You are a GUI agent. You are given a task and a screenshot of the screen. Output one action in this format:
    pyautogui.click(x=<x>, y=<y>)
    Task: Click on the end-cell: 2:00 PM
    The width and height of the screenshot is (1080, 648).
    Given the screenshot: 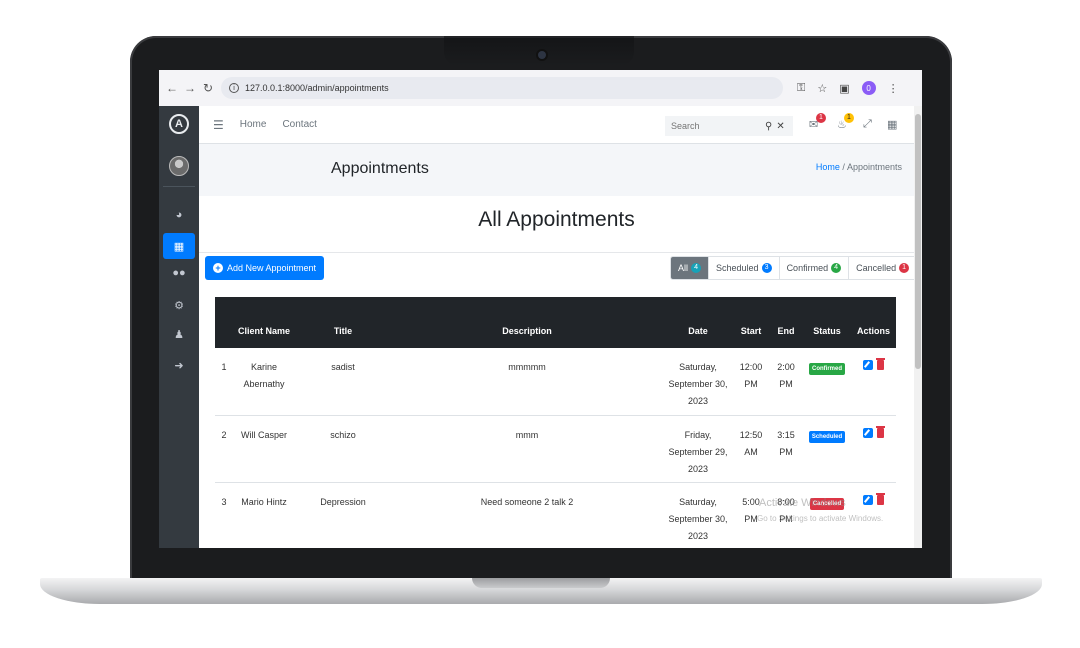 What is the action you would take?
    pyautogui.click(x=786, y=382)
    